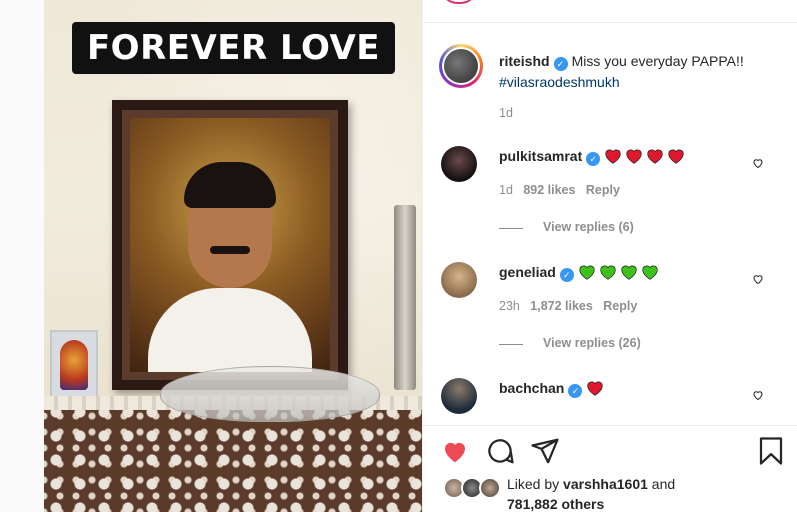 The width and height of the screenshot is (797, 512). What do you see at coordinates (22, 256) in the screenshot?
I see `left-gutter` at bounding box center [22, 256].